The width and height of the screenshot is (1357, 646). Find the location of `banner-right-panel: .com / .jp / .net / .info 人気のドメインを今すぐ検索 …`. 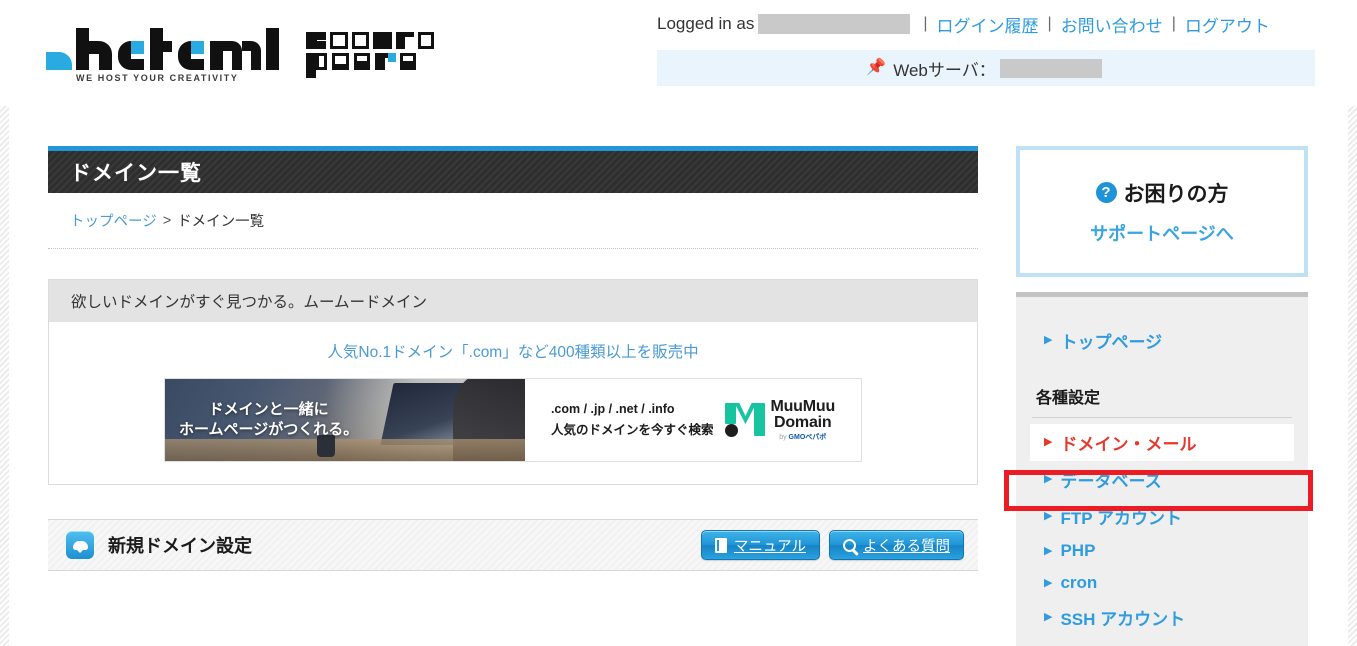

banner-right-panel: .com / .jp / .net / .info 人気のドメインを今すぐ検索 … is located at coordinates (693, 420).